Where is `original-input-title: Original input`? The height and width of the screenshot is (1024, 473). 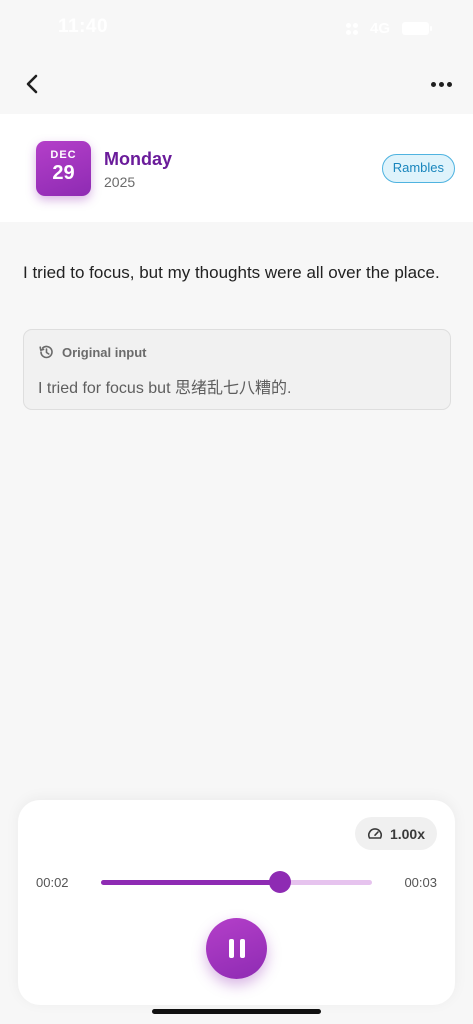 original-input-title: Original input is located at coordinates (104, 352).